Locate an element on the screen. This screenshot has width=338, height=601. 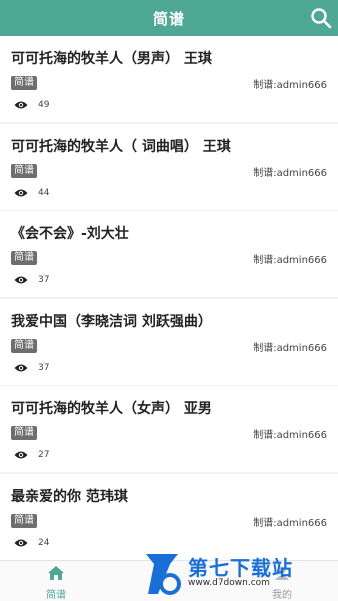
tab-home-label: 简谱 is located at coordinates (56, 595).